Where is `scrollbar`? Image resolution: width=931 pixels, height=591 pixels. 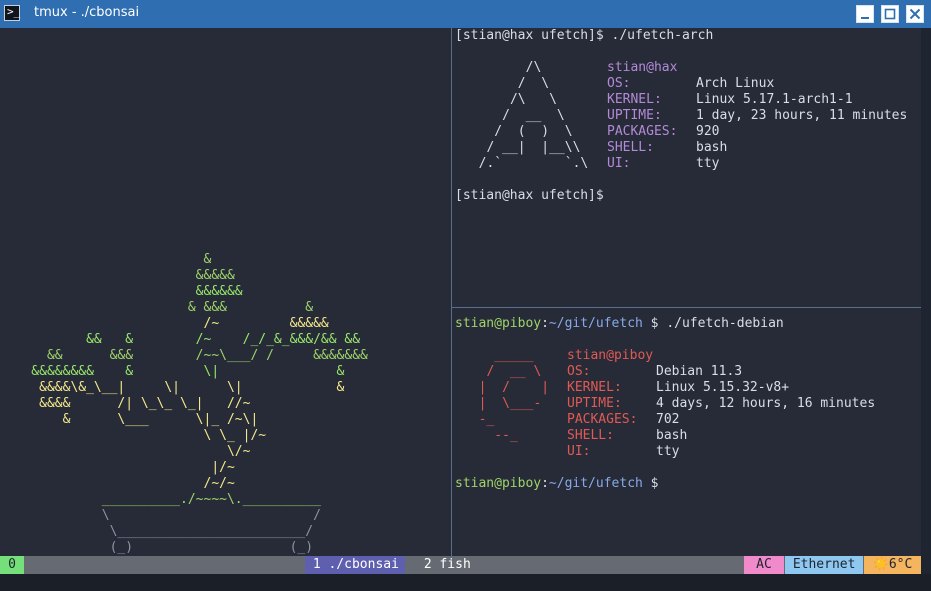 scrollbar is located at coordinates (926, 301).